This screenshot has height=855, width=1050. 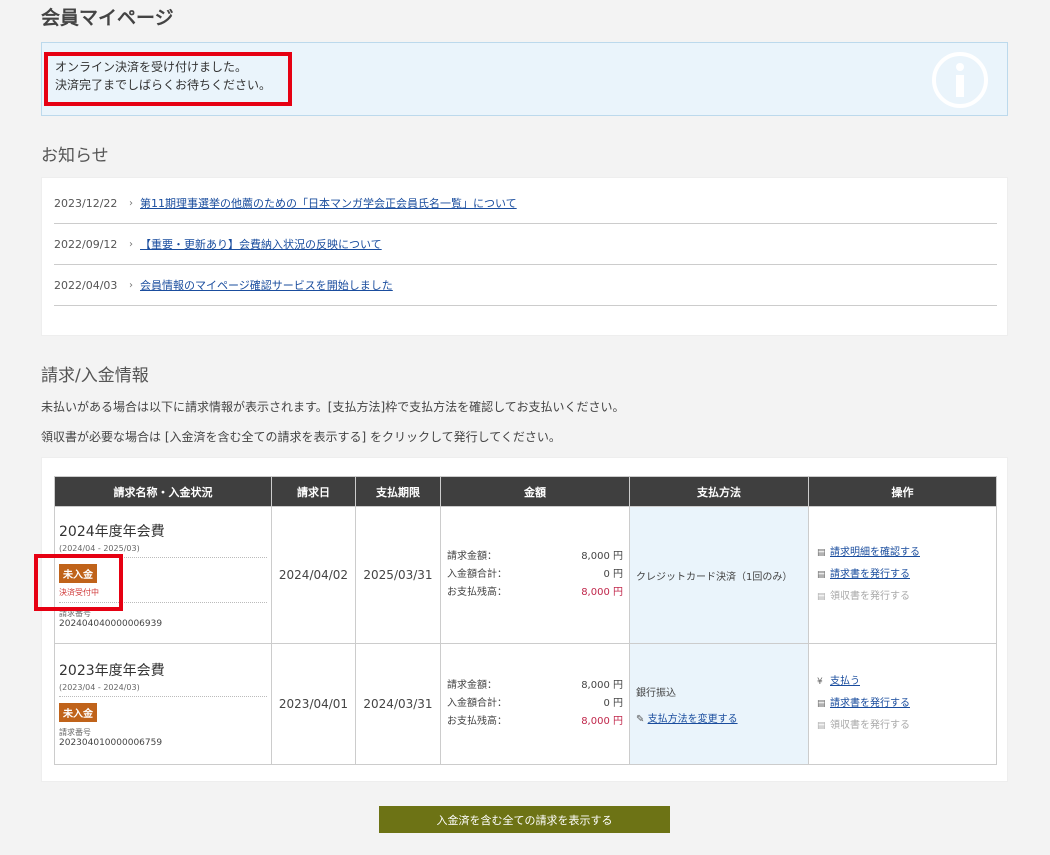 What do you see at coordinates (525, 285) in the screenshot?
I see `news-item: 2022/04/03 › 会員情報のマイページ確認サービスを開始しました` at bounding box center [525, 285].